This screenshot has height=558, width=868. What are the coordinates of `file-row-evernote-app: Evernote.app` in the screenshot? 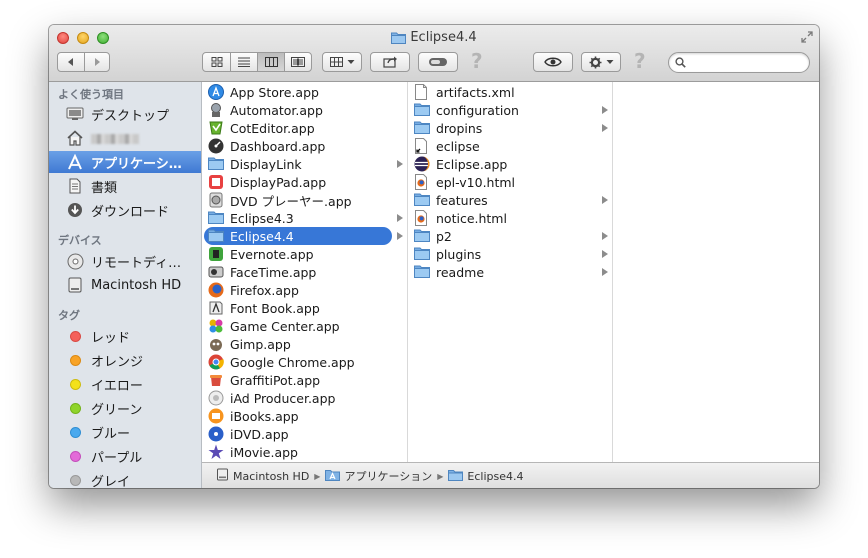 It's located at (304, 254).